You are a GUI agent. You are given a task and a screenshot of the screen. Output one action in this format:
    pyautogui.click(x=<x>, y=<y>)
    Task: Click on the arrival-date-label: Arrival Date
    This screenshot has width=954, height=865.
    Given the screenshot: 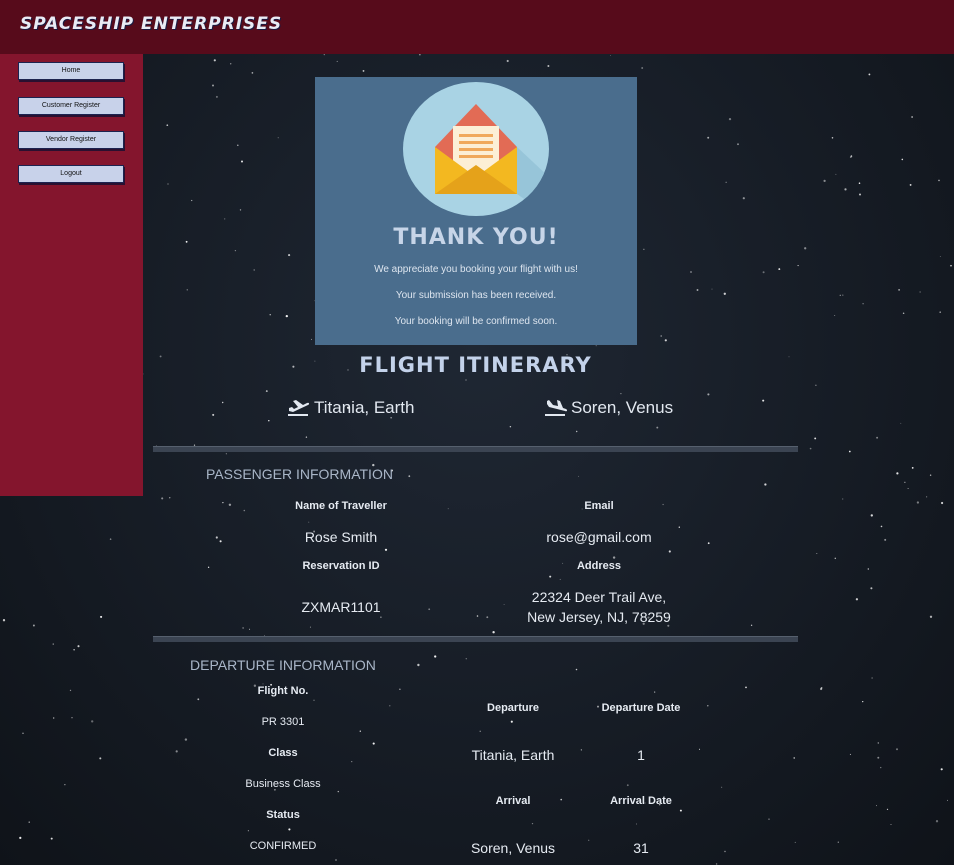 What is the action you would take?
    pyautogui.click(x=641, y=801)
    